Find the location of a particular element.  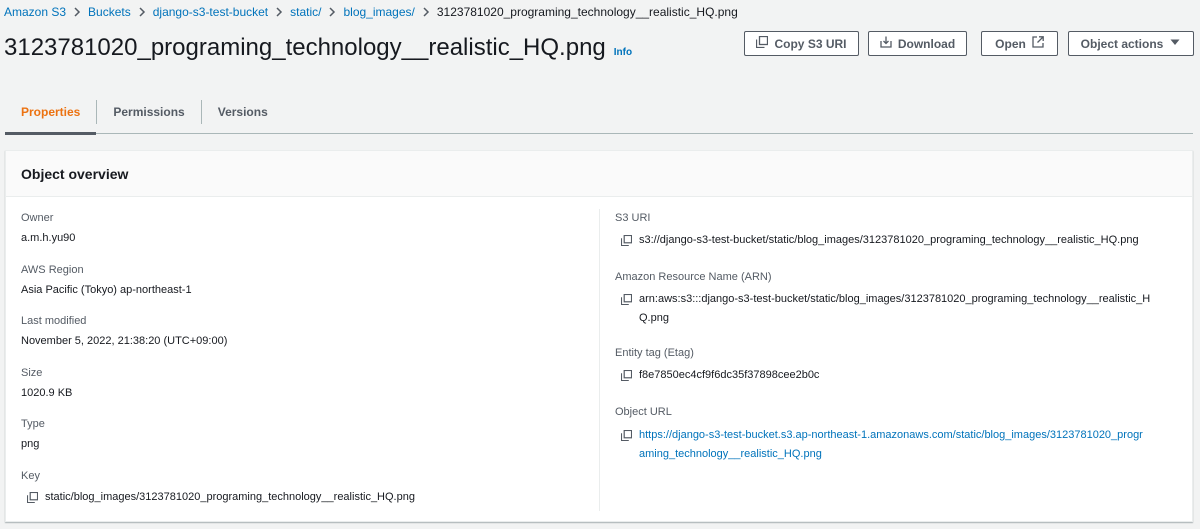

column-divider is located at coordinates (599, 360).